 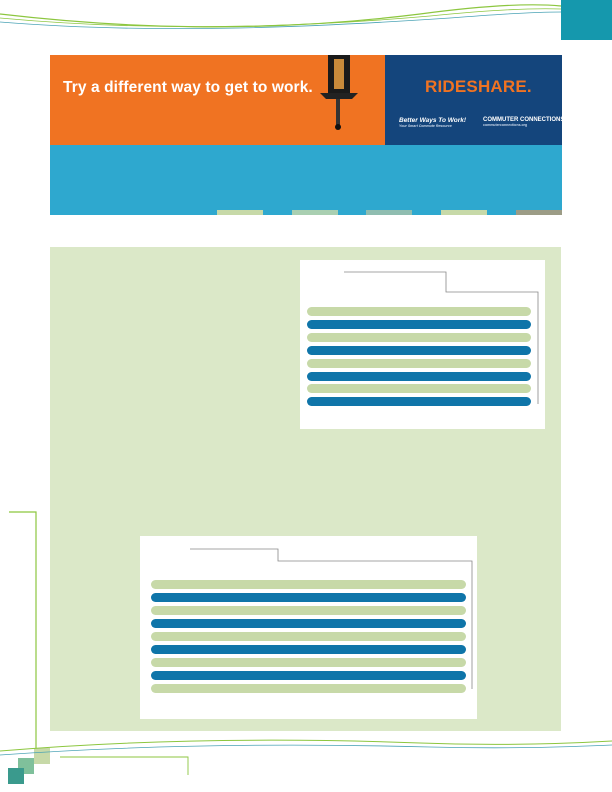 I want to click on corner-tab, so click(x=586, y=20).